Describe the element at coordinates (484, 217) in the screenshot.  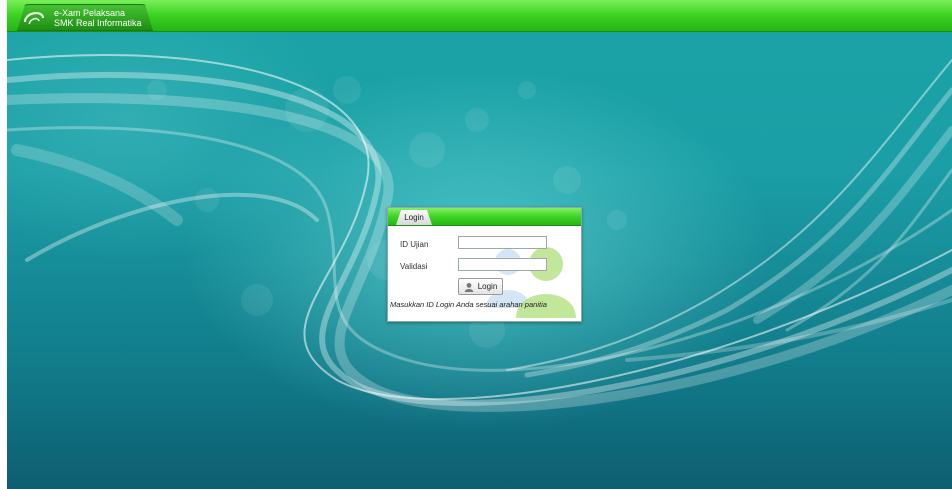
I see `login-panel-header: Login` at that location.